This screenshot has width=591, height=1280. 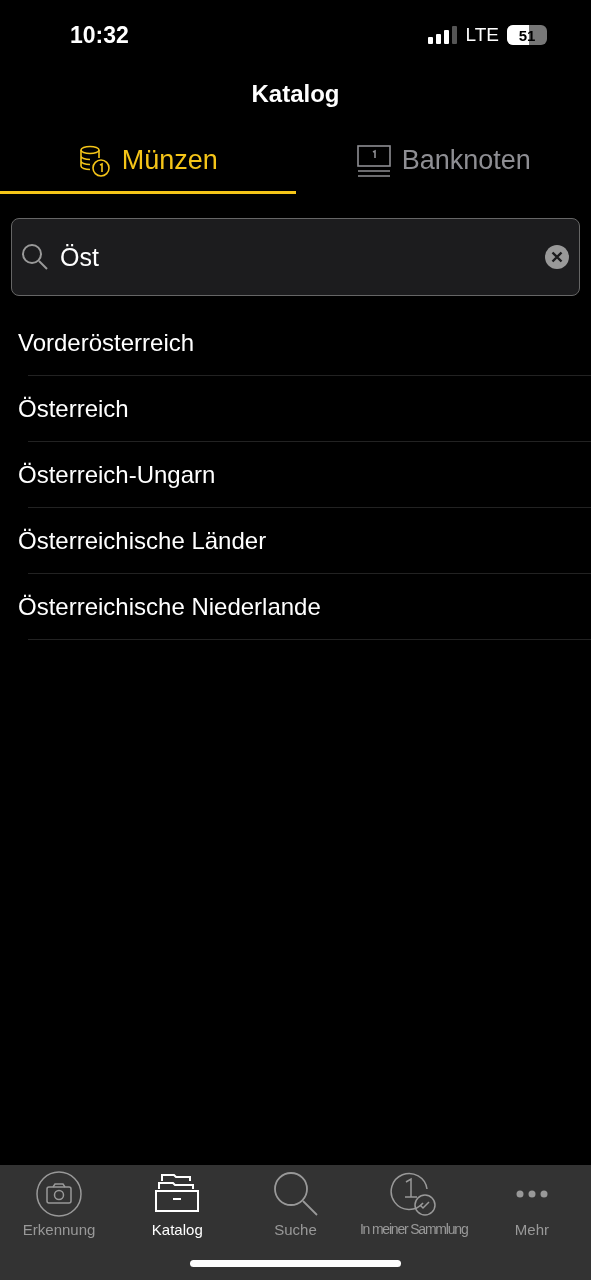 What do you see at coordinates (527, 35) in the screenshot?
I see `battery-icon: 51` at bounding box center [527, 35].